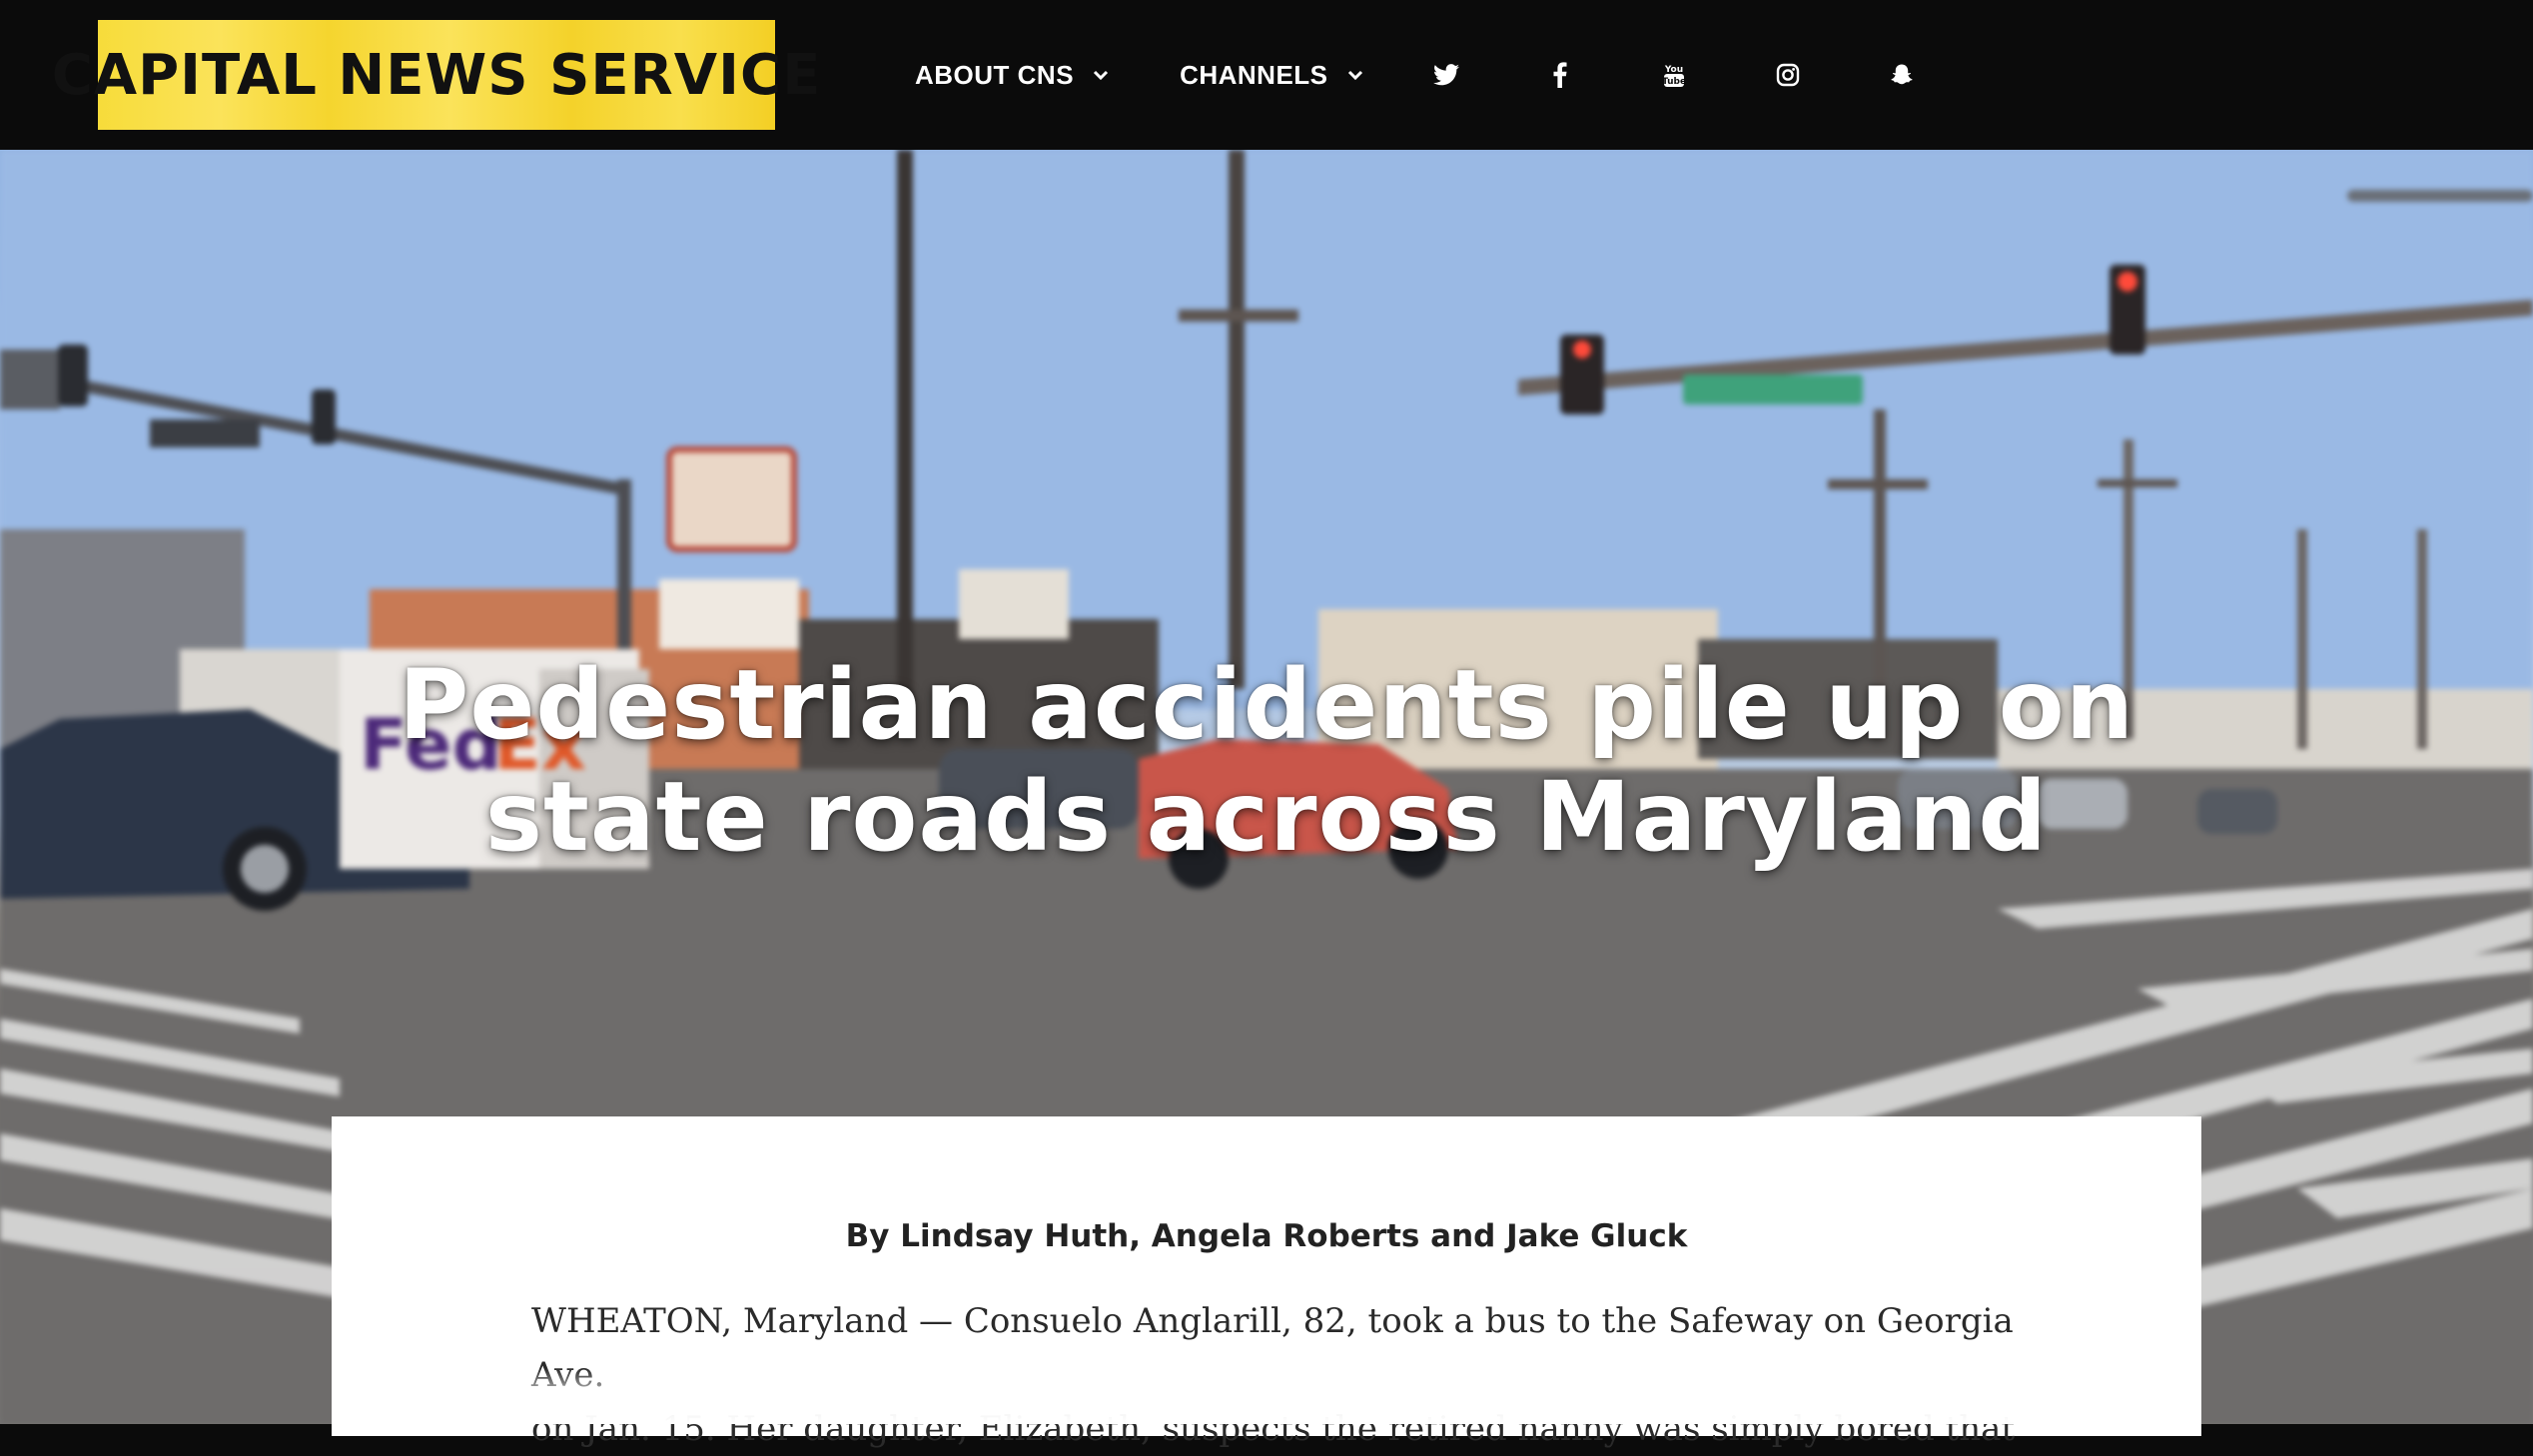 This screenshot has width=2533, height=1456. What do you see at coordinates (1674, 82) in the screenshot?
I see `svg-text: Tube` at bounding box center [1674, 82].